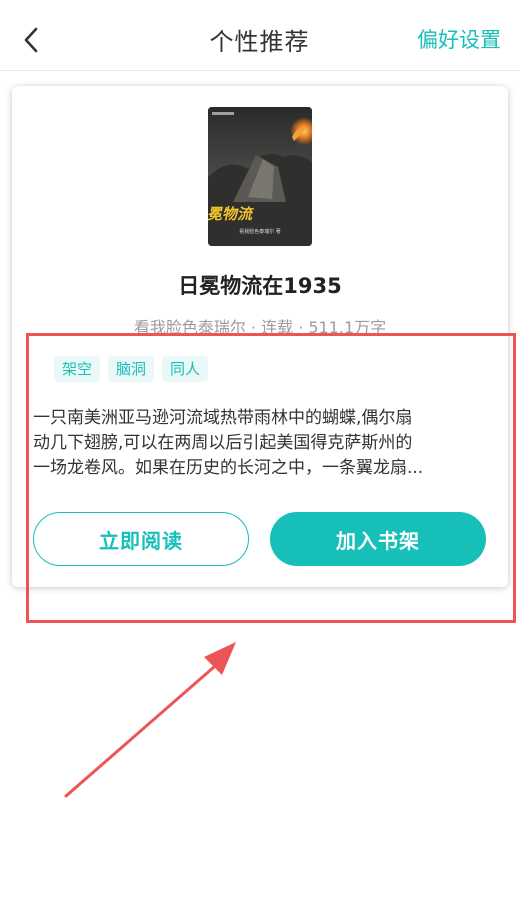 The image size is (519, 899). What do you see at coordinates (77, 369) in the screenshot?
I see `tag-chip: 架空` at bounding box center [77, 369].